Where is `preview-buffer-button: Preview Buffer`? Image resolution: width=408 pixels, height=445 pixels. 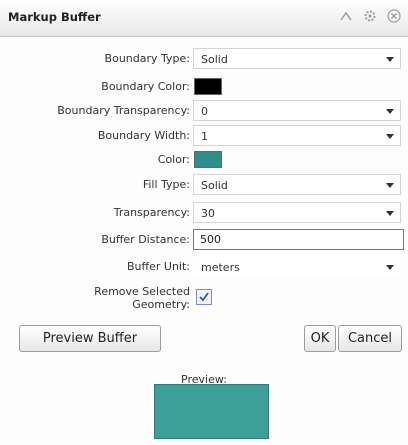 preview-buffer-button: Preview Buffer is located at coordinates (90, 338).